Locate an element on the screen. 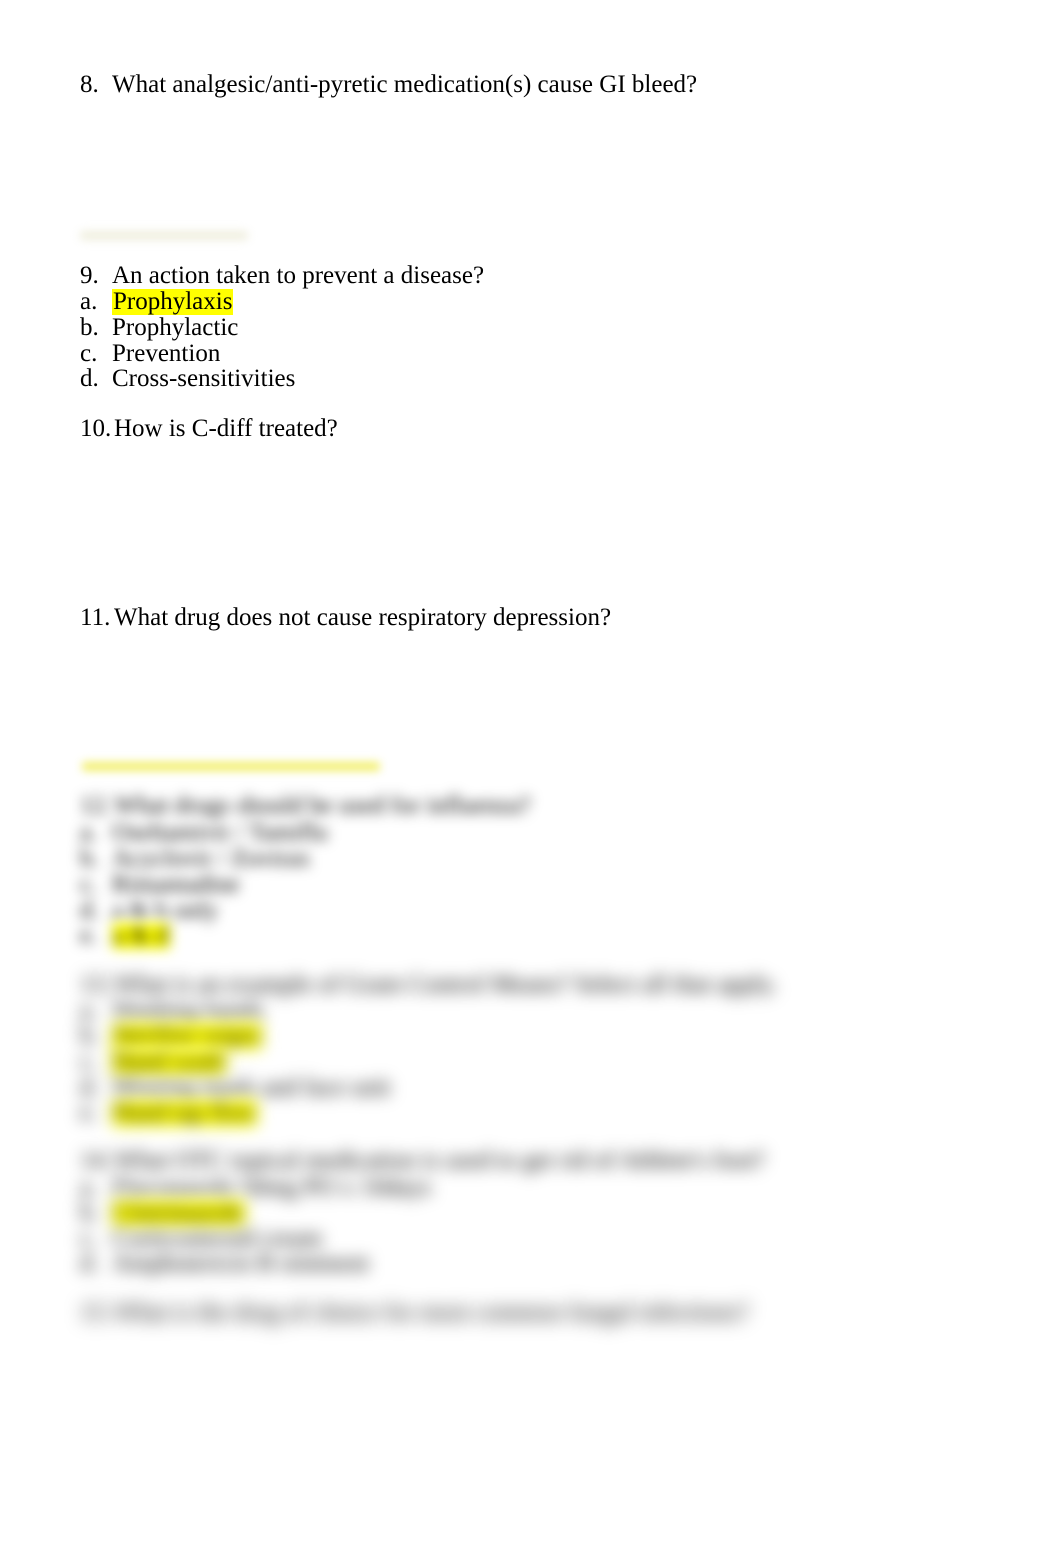 The height and width of the screenshot is (1561, 1062). option-label: a & d is located at coordinates (141, 935).